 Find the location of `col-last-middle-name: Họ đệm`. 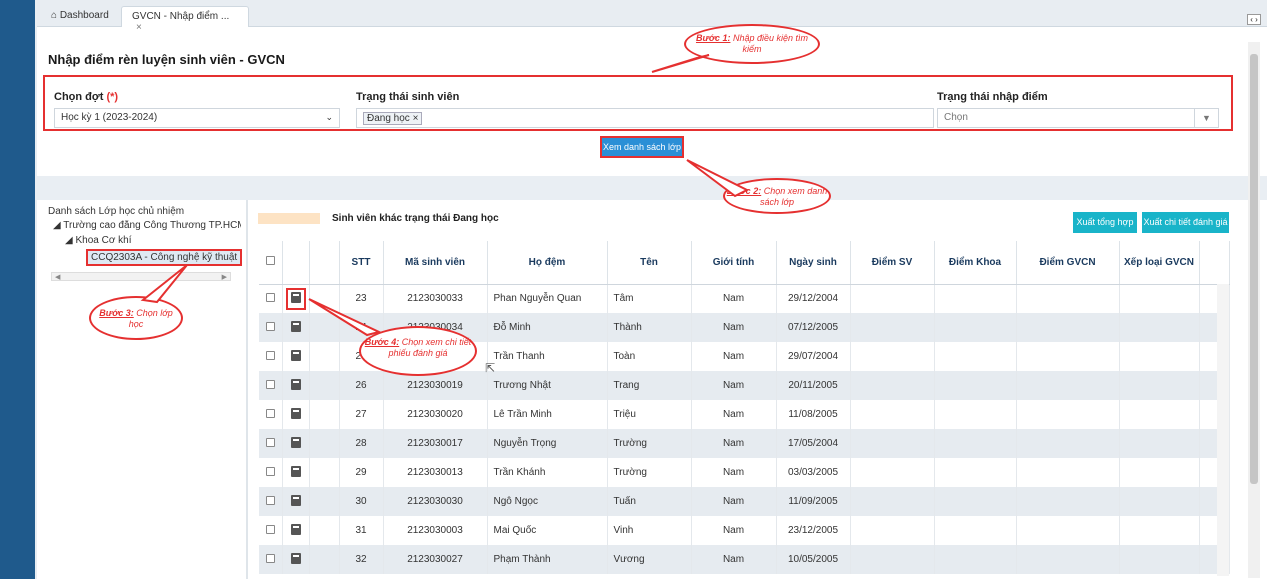

col-last-middle-name: Họ đệm is located at coordinates (547, 263).